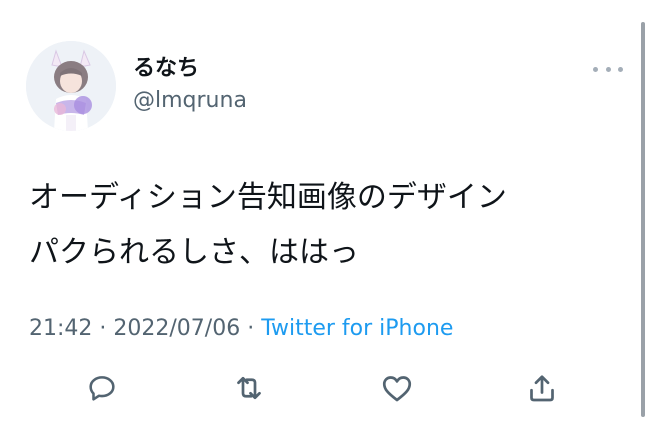 The height and width of the screenshot is (425, 650). I want to click on more-options-button, so click(608, 69).